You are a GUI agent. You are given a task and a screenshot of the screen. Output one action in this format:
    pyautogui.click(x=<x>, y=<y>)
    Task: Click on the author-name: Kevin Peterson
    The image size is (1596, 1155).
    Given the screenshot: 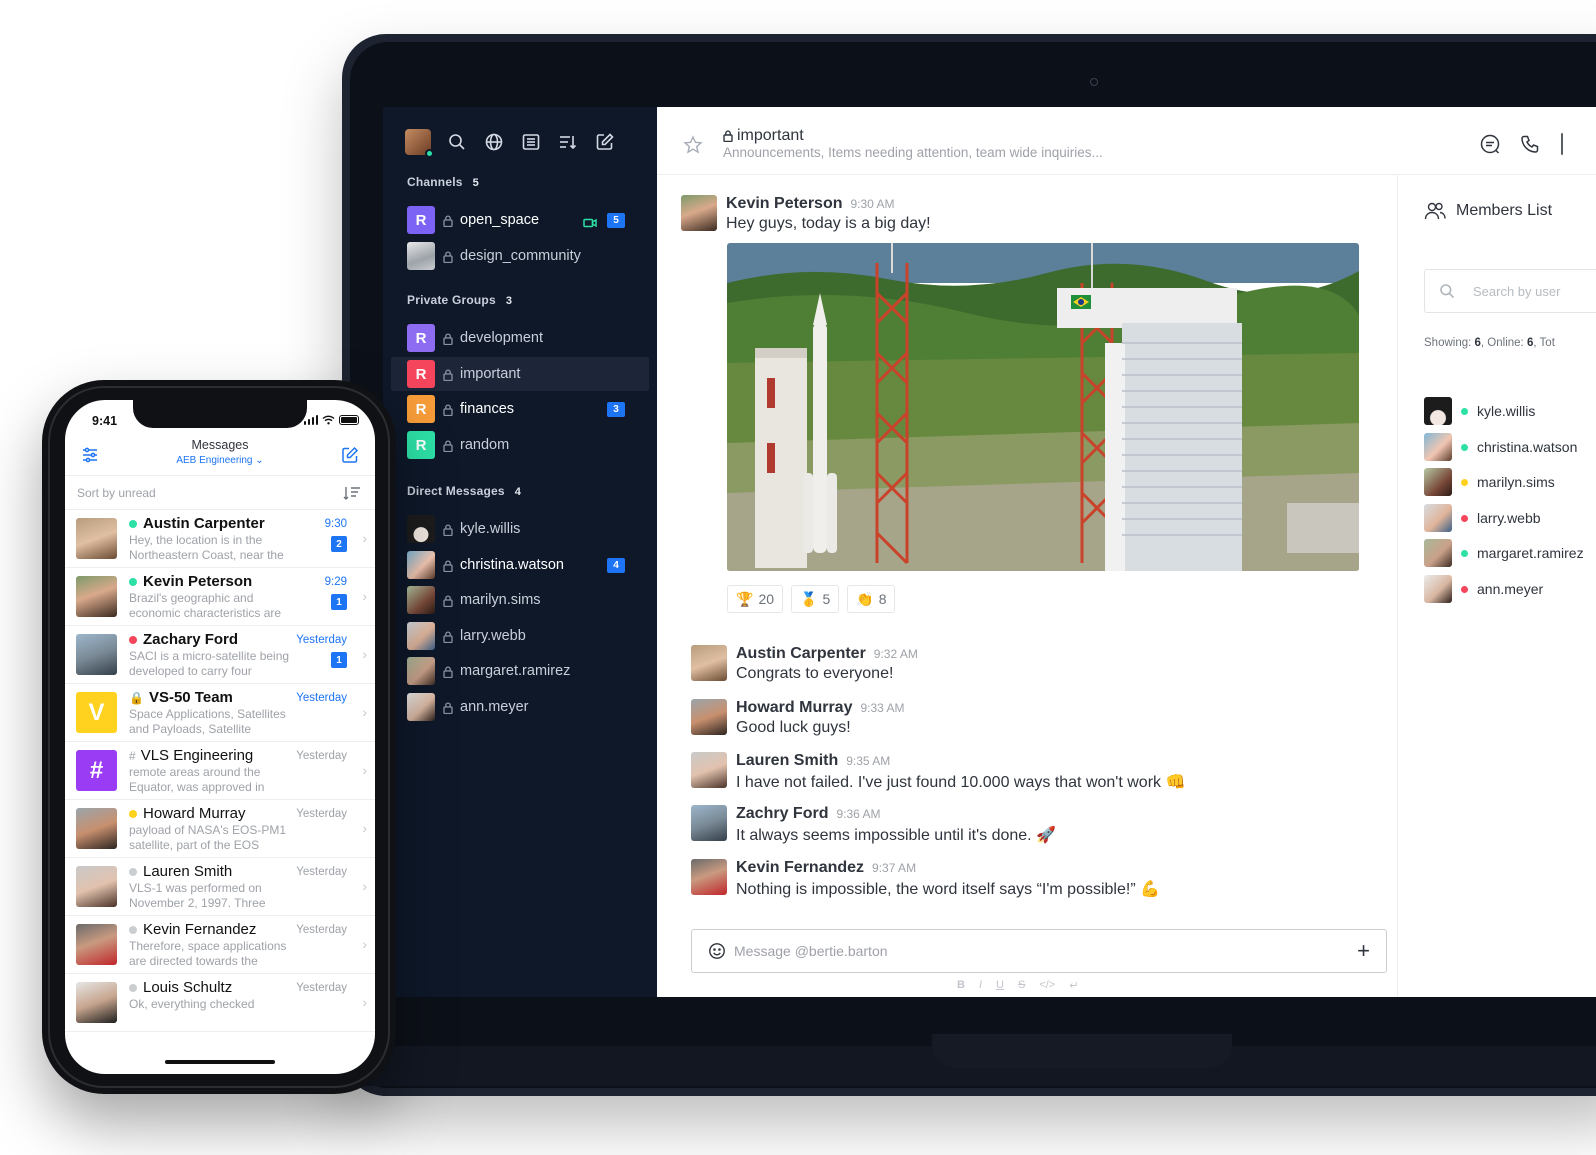 What is the action you would take?
    pyautogui.click(x=784, y=203)
    